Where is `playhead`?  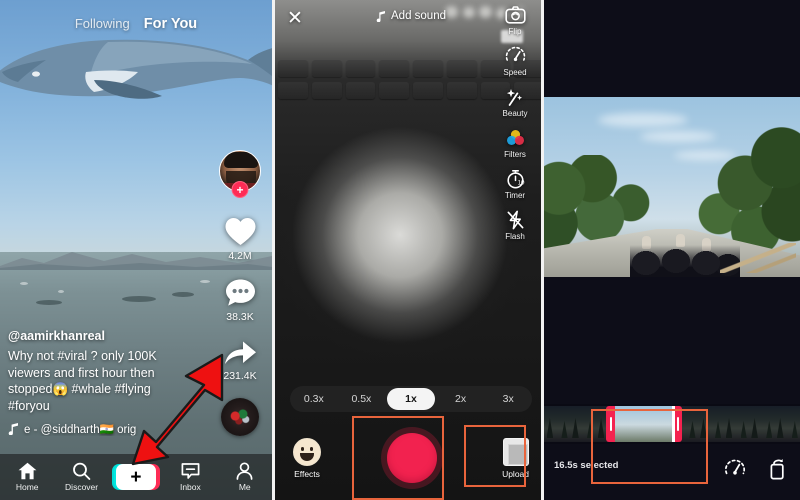
playhead is located at coordinates (673, 424).